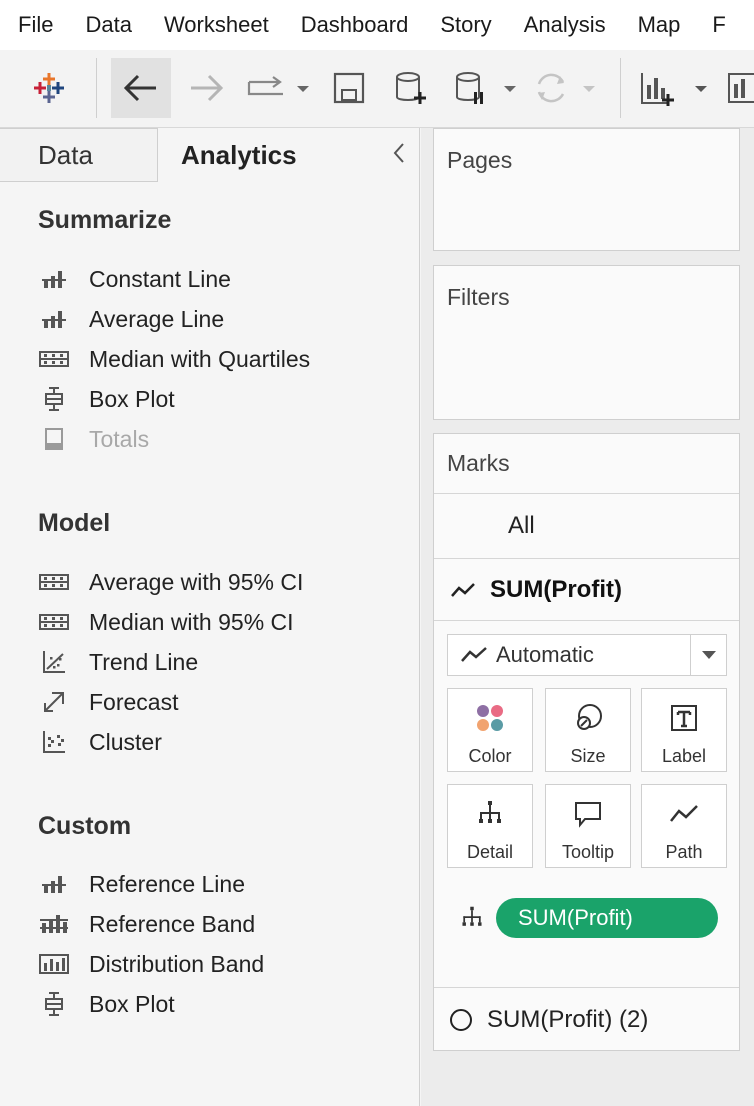 This screenshot has width=754, height=1106. Describe the element at coordinates (54, 702) in the screenshot. I see `forecast-icon` at that location.